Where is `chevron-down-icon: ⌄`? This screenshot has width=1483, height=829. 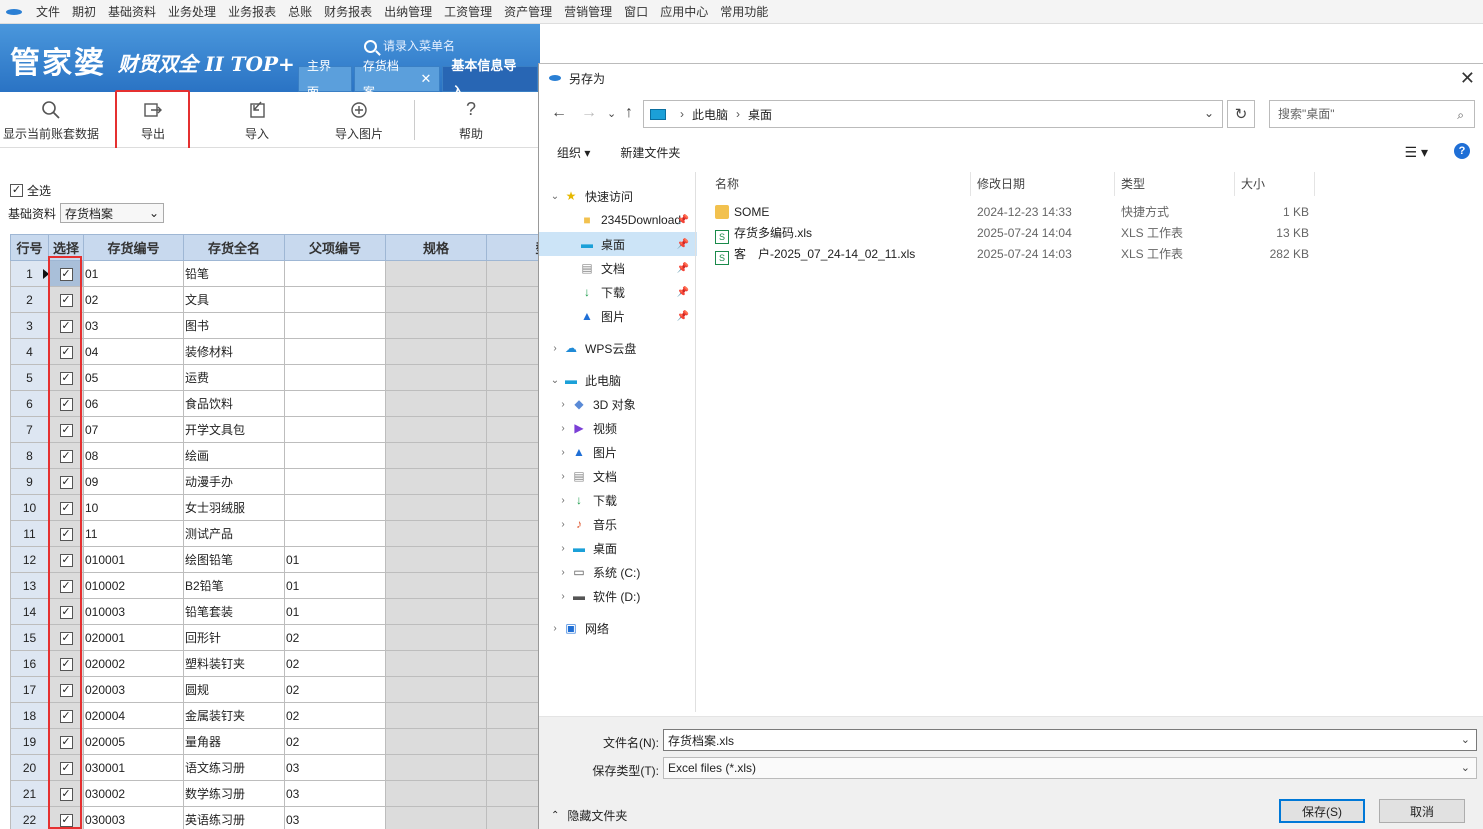
chevron-down-icon: ⌄ is located at coordinates (1465, 739).